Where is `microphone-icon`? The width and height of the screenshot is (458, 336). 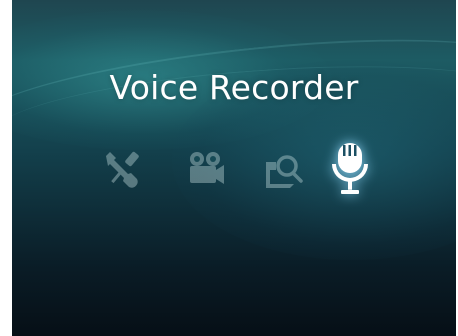
microphone-icon is located at coordinates (350, 168).